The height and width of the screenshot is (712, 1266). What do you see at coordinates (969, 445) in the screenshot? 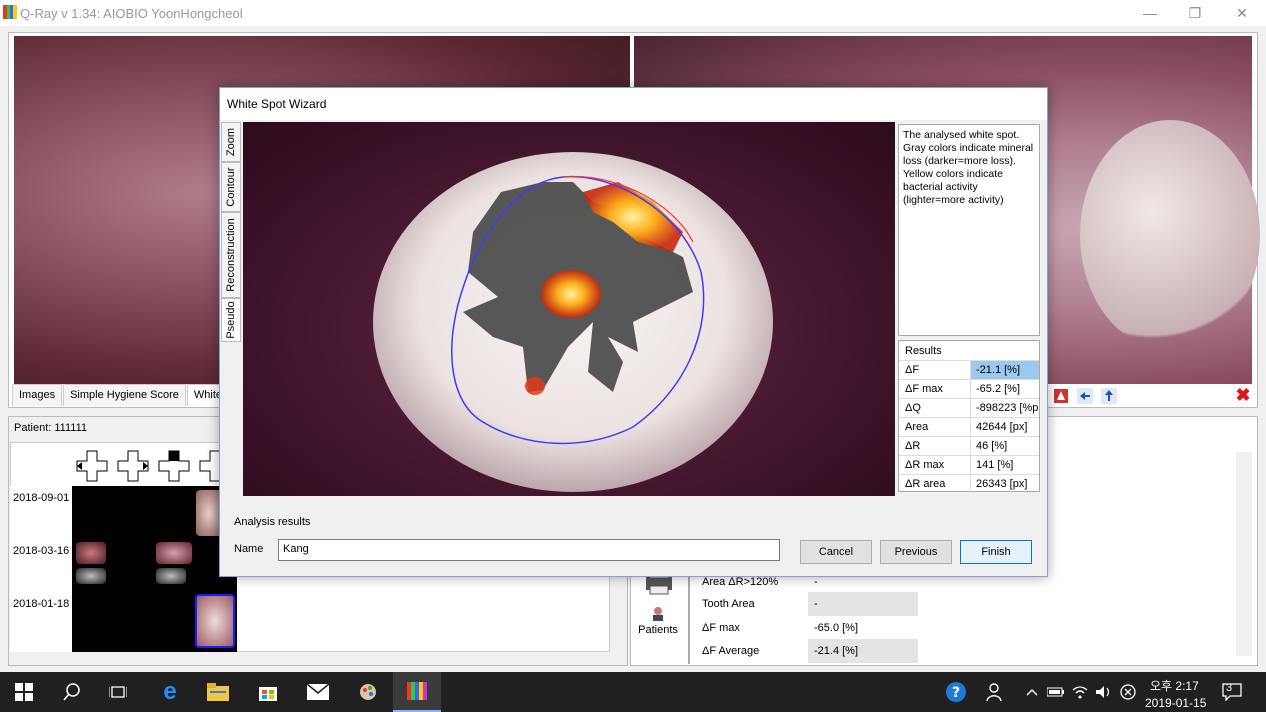
I see `table-row: ΔR 46 [%]` at bounding box center [969, 445].